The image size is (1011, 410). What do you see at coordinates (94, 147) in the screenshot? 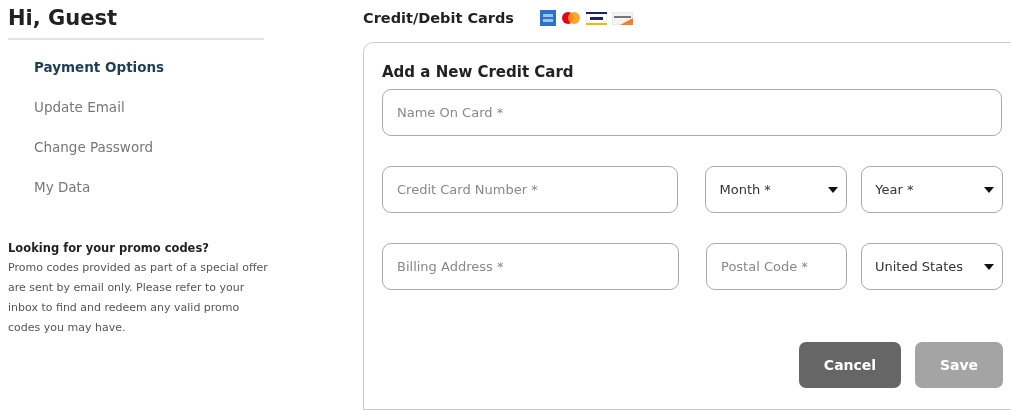
I see `sidebar-item: Change Password` at bounding box center [94, 147].